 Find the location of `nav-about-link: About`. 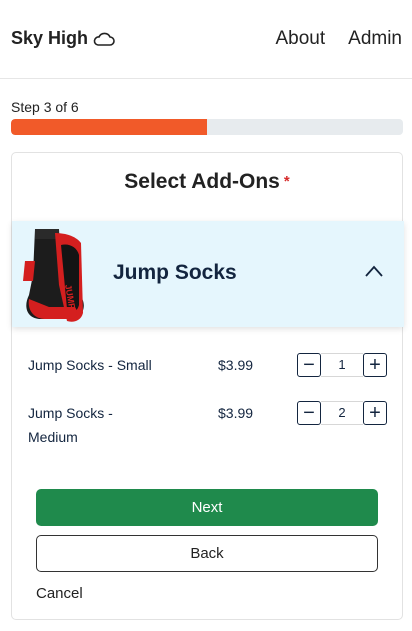

nav-about-link: About is located at coordinates (300, 39).